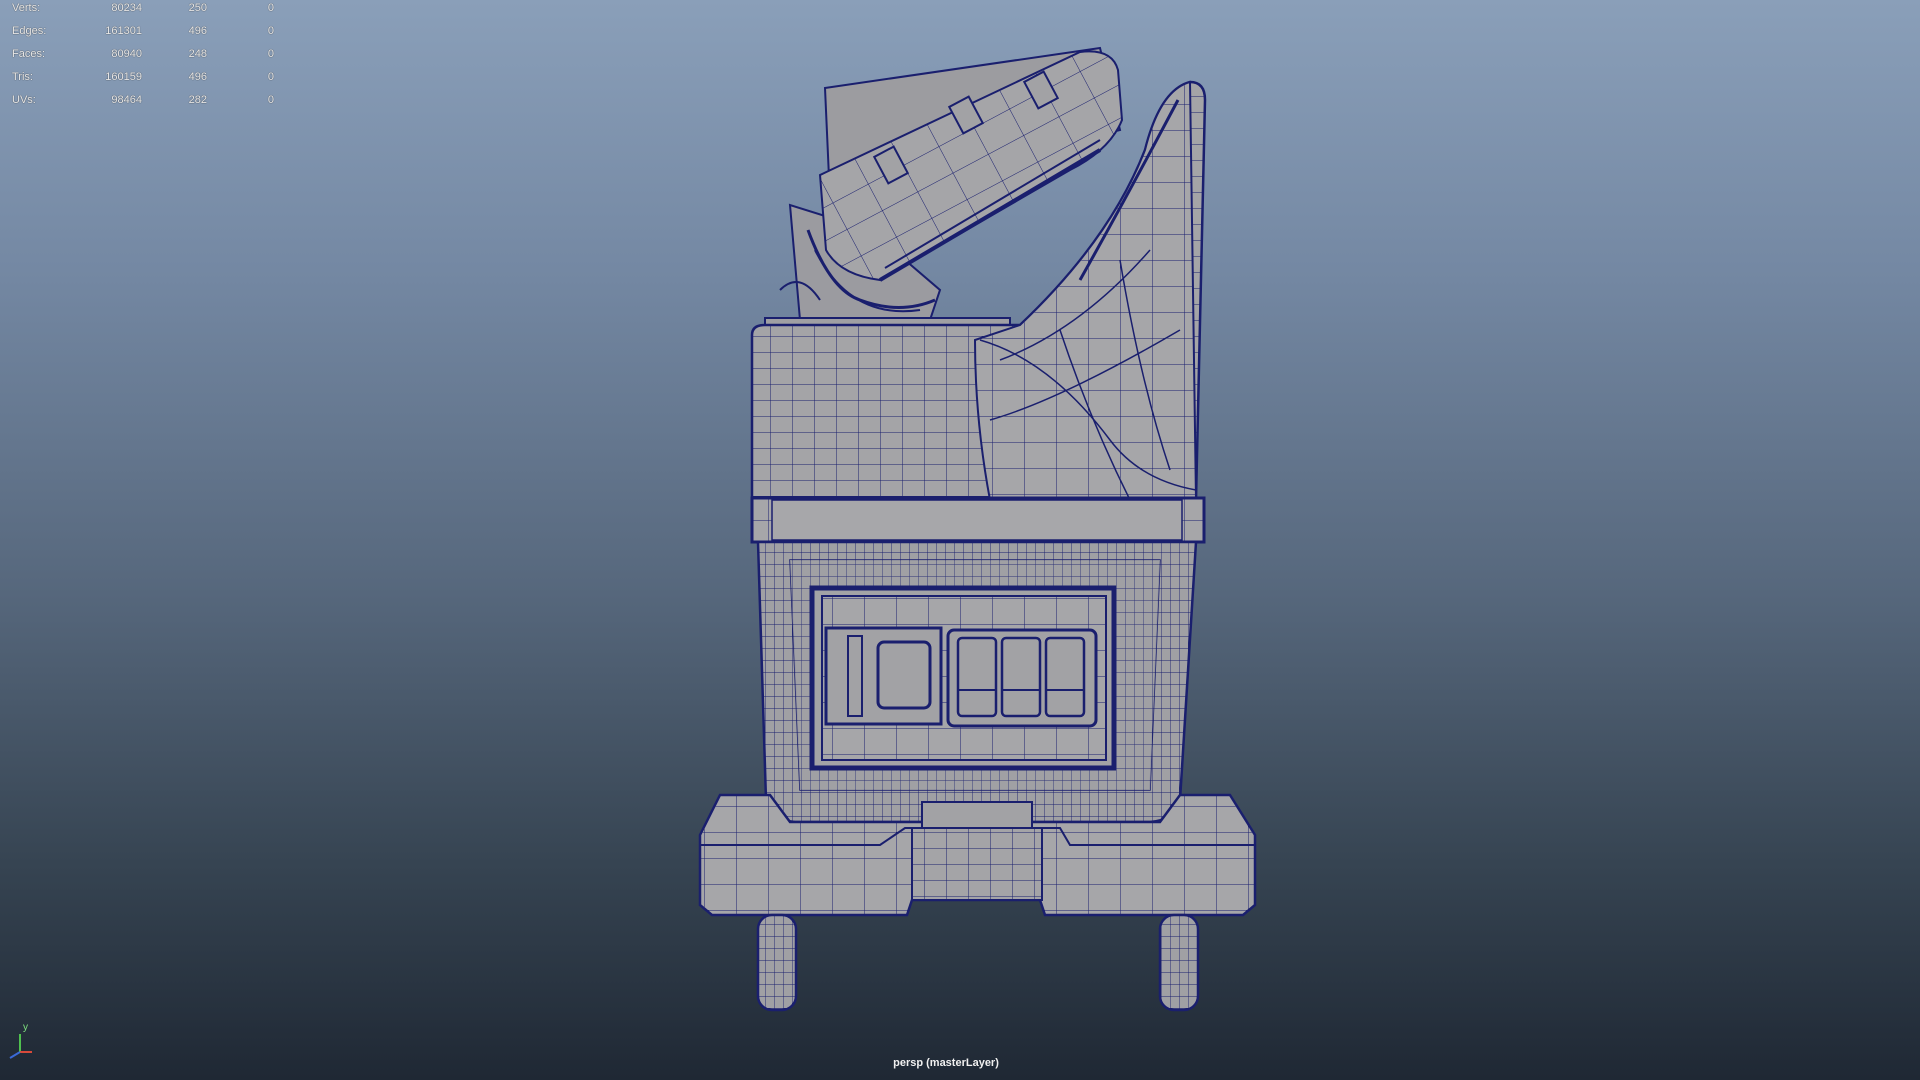 This screenshot has width=1920, height=1080. Describe the element at coordinates (977, 855) in the screenshot. I see `cart-base` at that location.